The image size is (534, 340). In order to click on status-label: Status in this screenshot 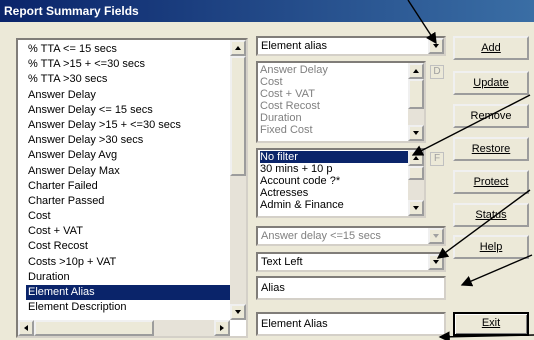, I will do `click(491, 215)`.